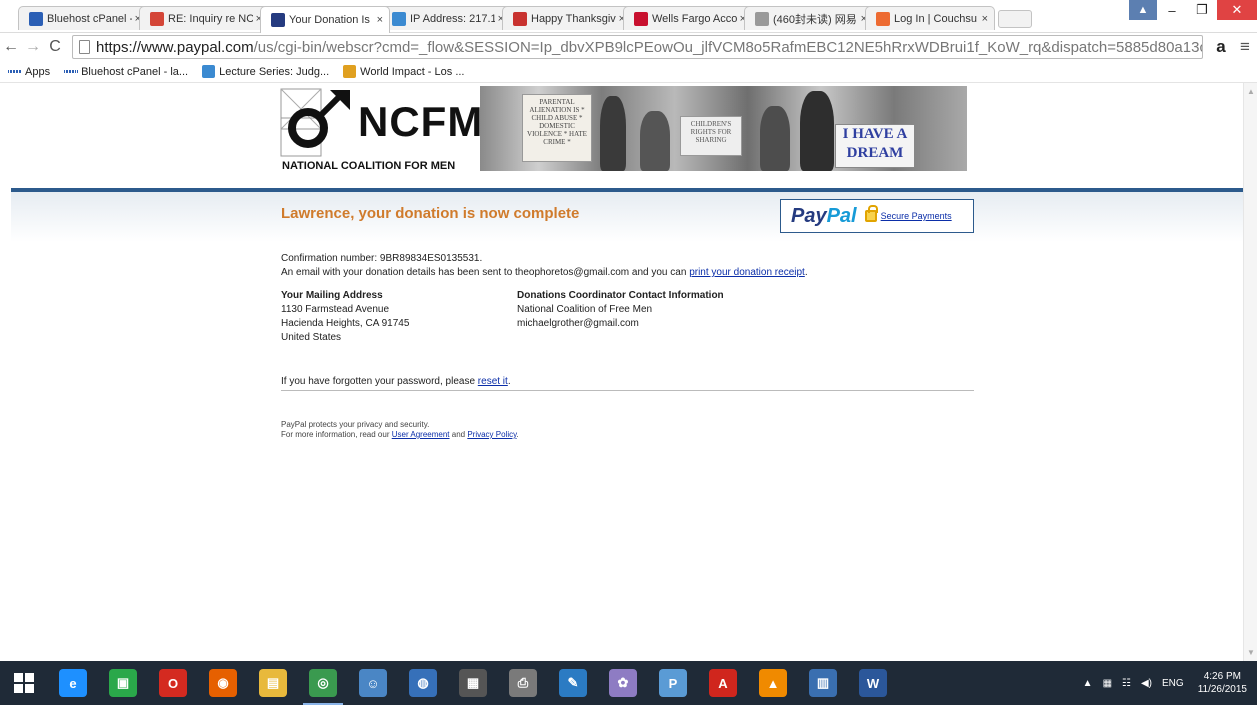 This screenshot has height=705, width=1257. I want to click on browser-tab: (460封未读) 网易 ×, so click(809, 18).